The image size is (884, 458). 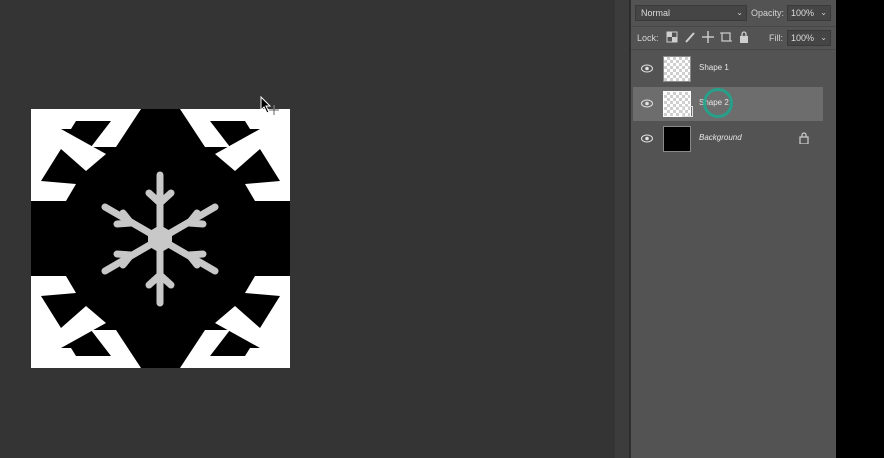 What do you see at coordinates (718, 103) in the screenshot?
I see `click-indicator` at bounding box center [718, 103].